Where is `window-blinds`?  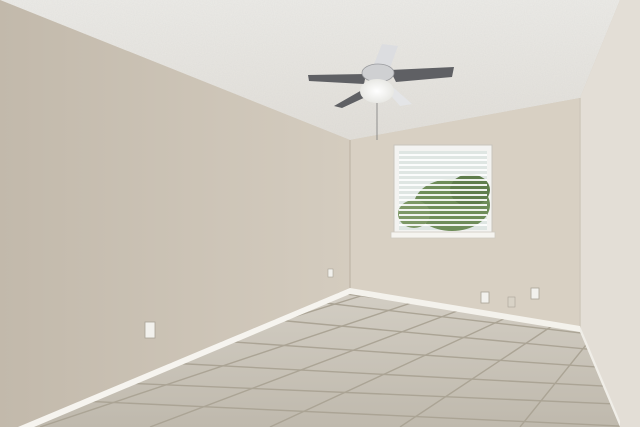
window-blinds is located at coordinates (443, 190).